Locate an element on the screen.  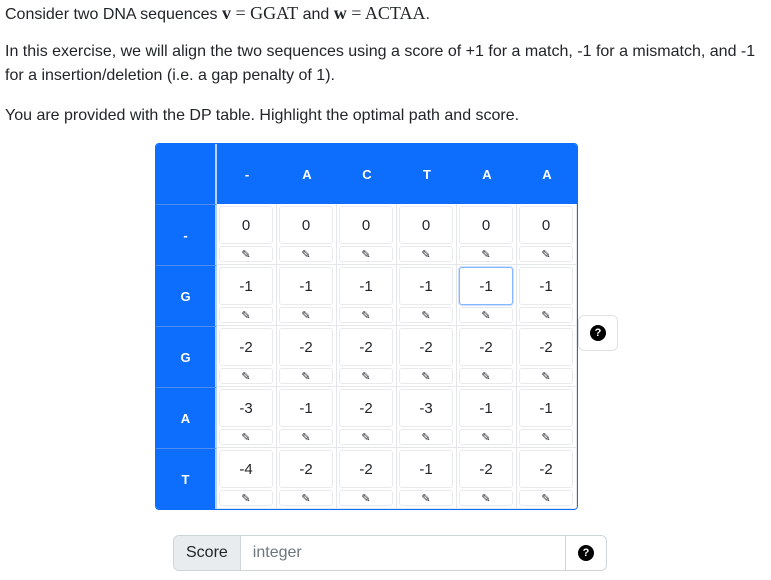
dp-cell: -4 ✎ is located at coordinates (247, 478).